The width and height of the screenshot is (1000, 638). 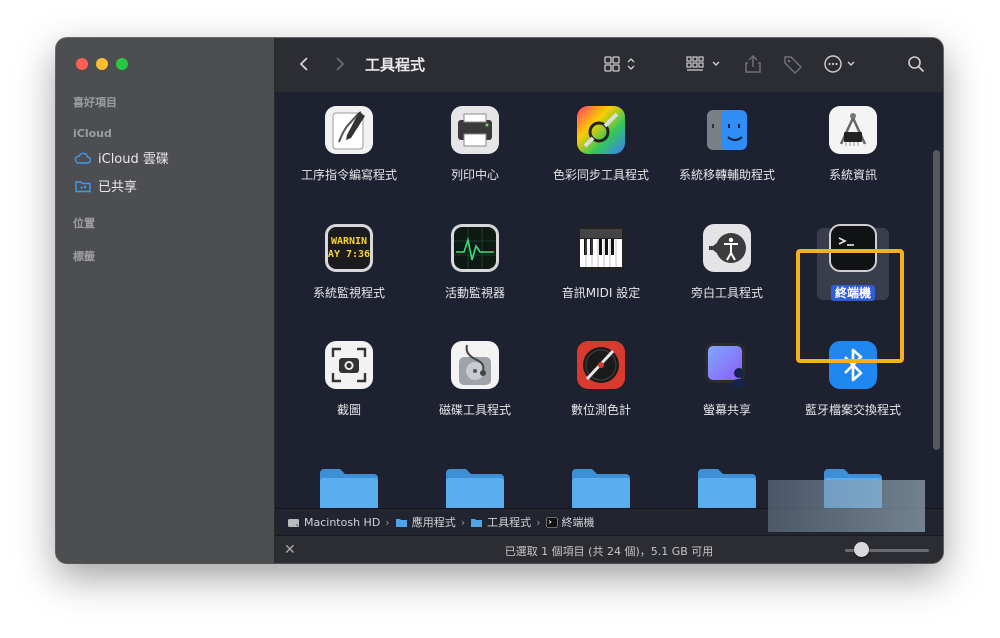 I want to click on forward-button, so click(x=340, y=64).